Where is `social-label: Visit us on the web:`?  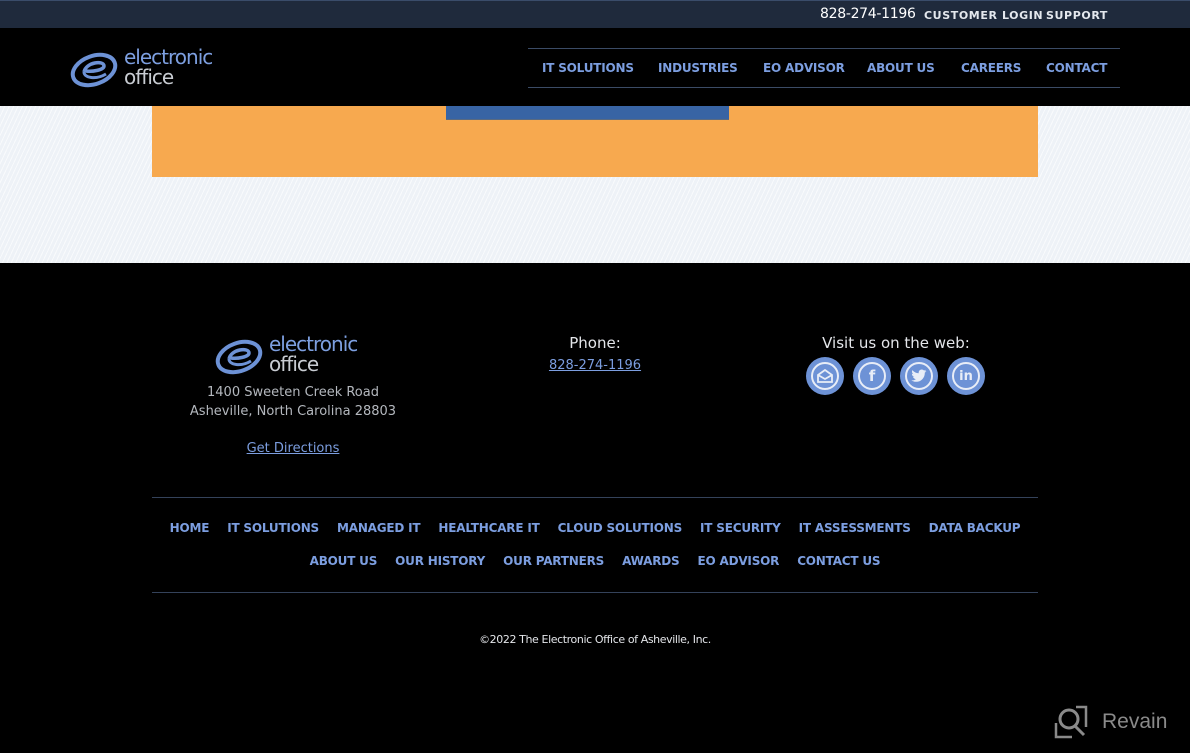
social-label: Visit us on the web: is located at coordinates (896, 343).